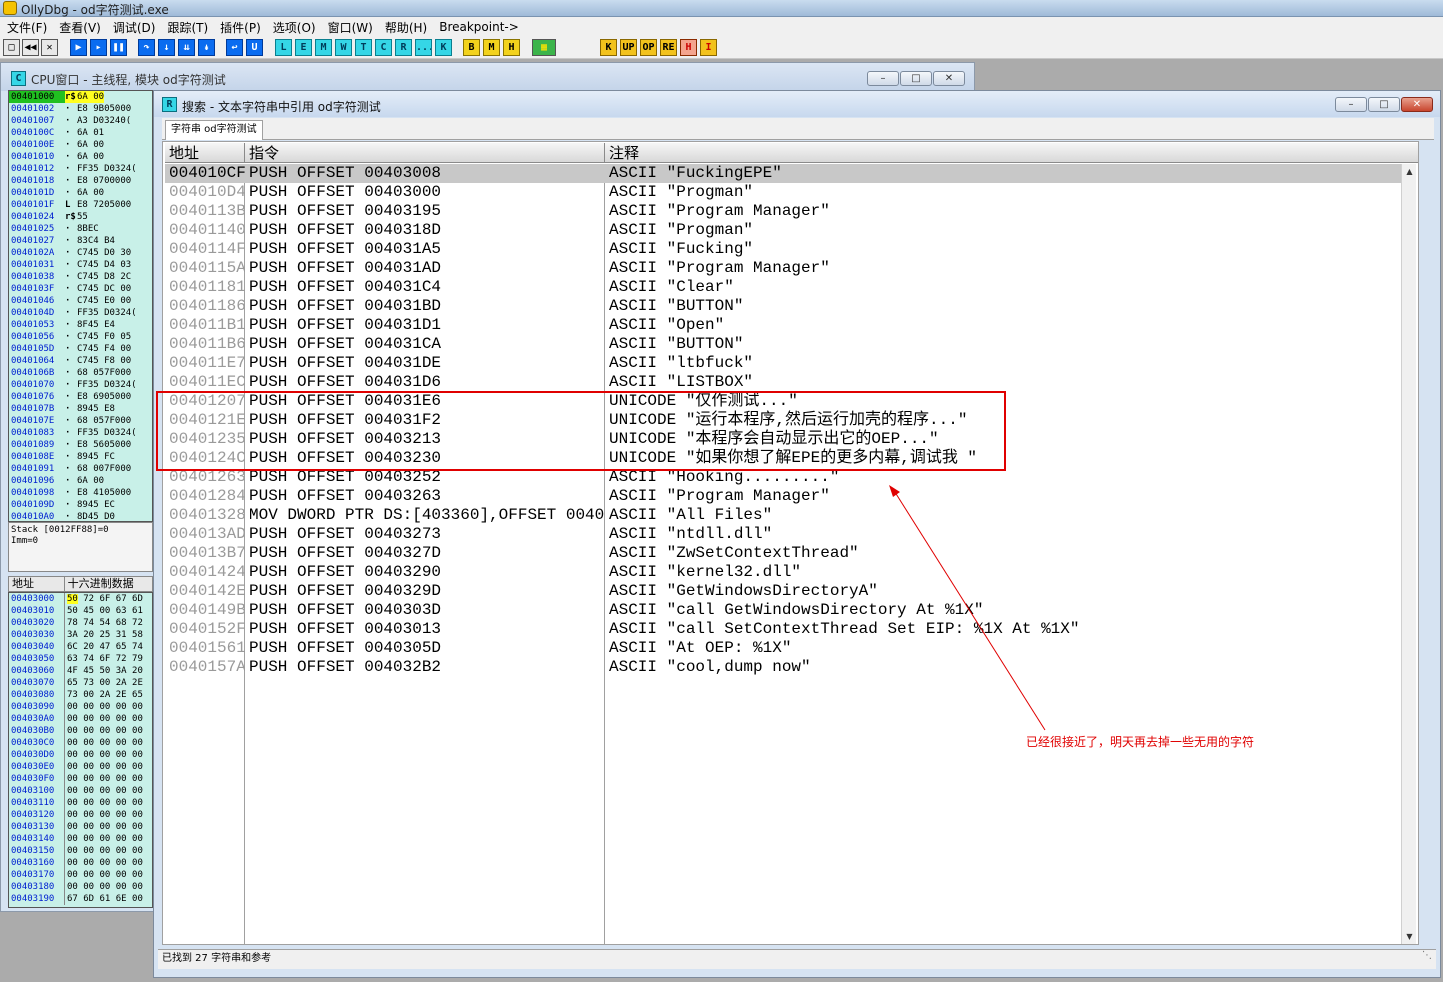 The width and height of the screenshot is (1443, 982). I want to click on dump-row: 00403090 00 00 00 00 00, so click(80, 707).